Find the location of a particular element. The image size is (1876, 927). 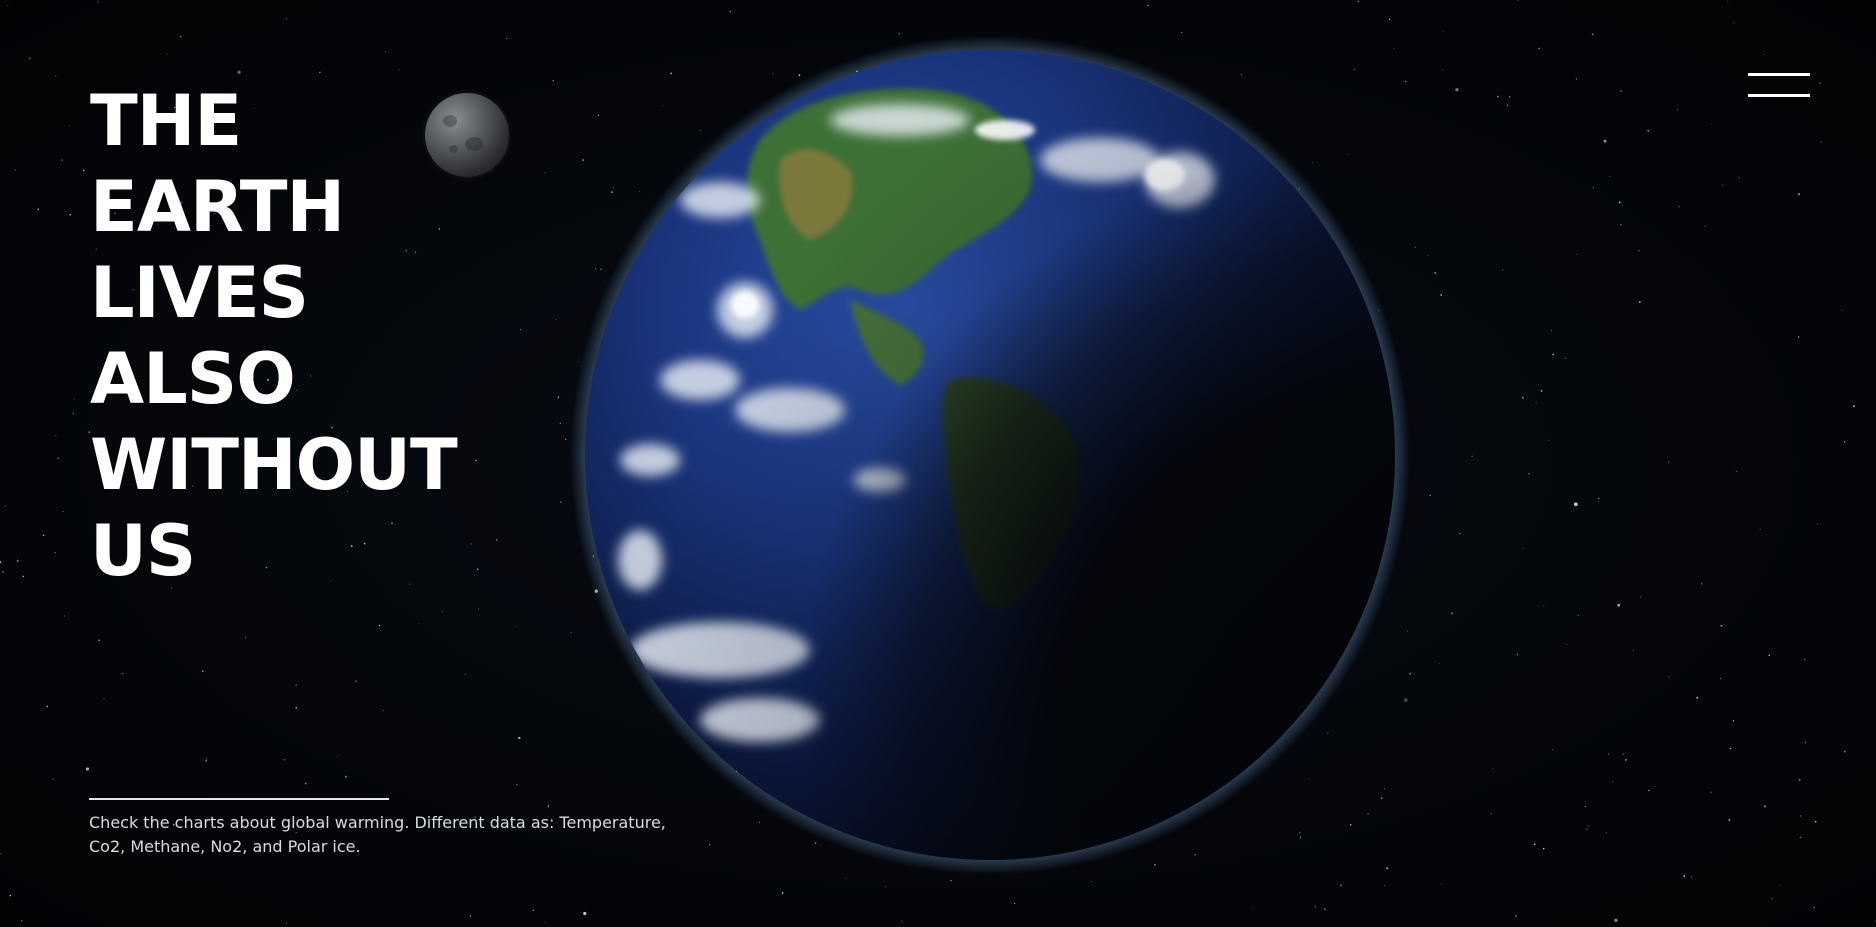

headline-line: WITHOUT is located at coordinates (274, 465).